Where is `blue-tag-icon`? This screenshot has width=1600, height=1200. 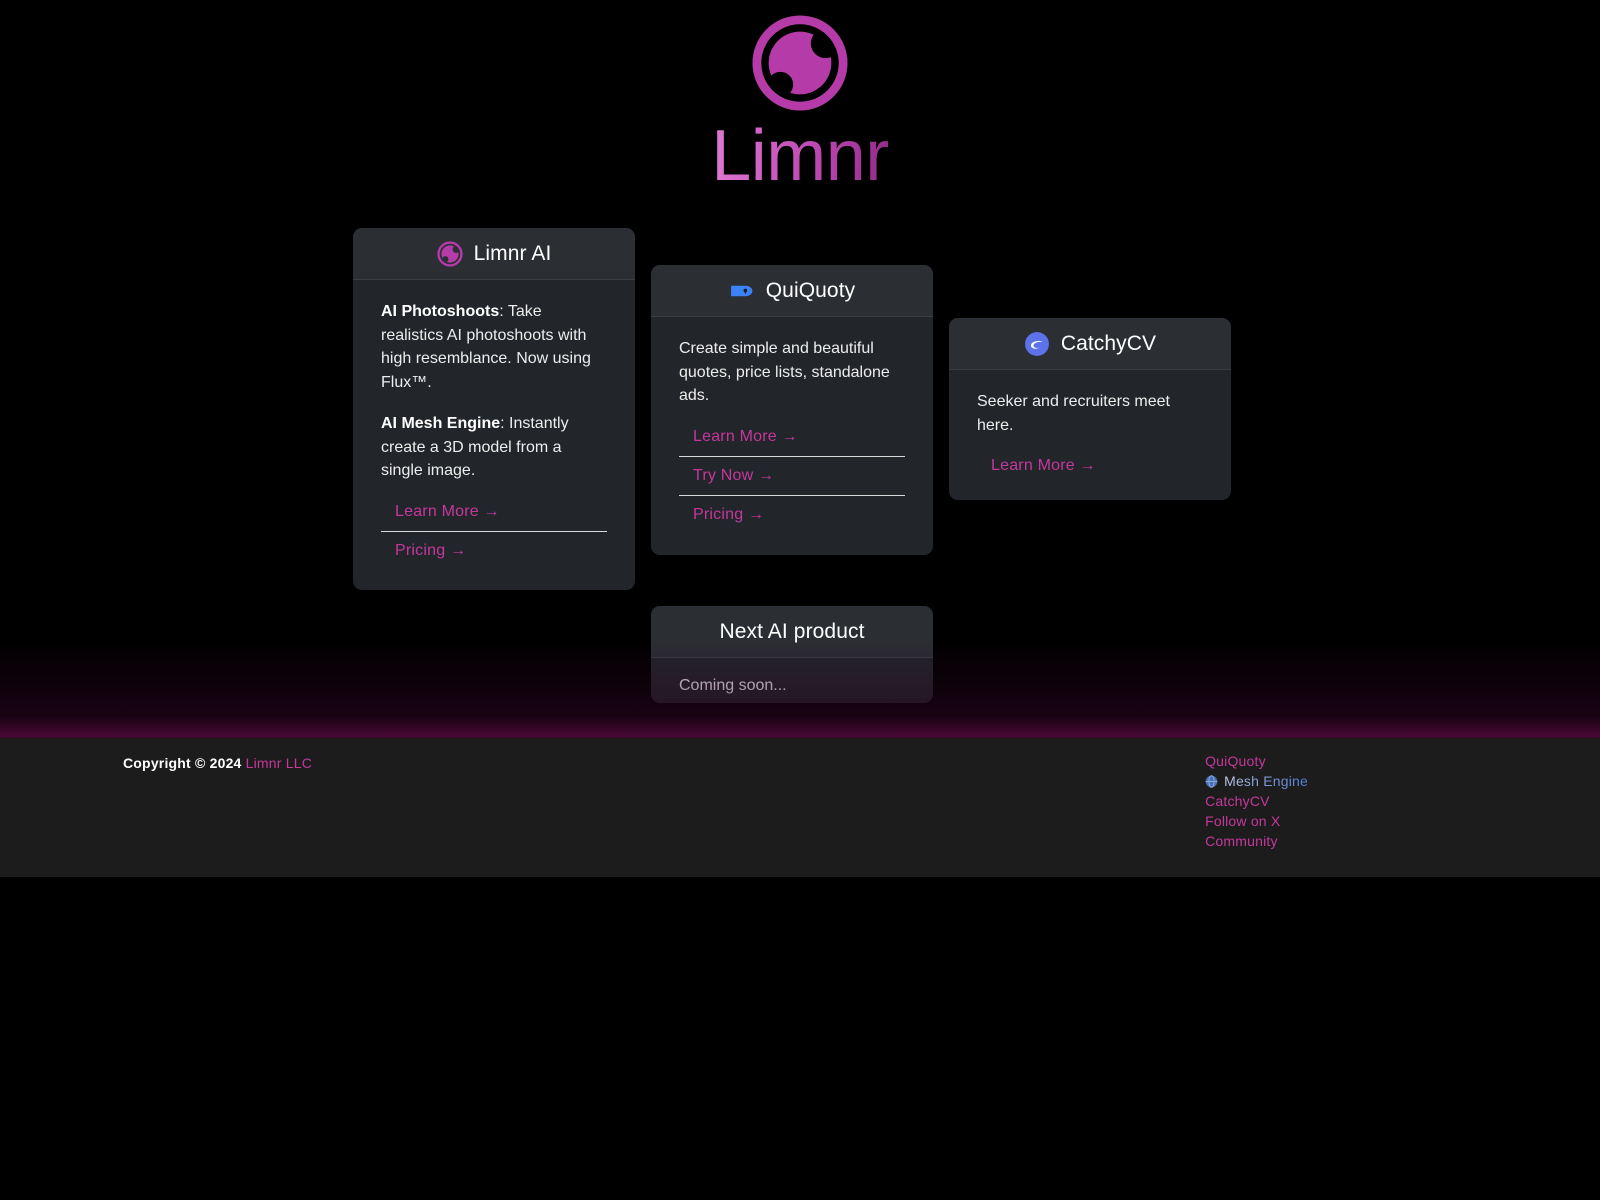
blue-tag-icon is located at coordinates (741, 290).